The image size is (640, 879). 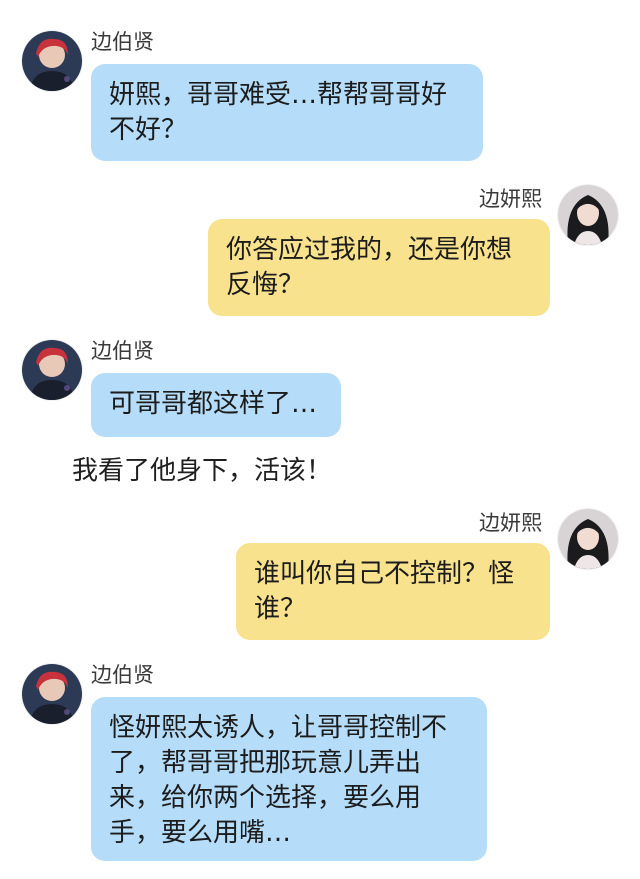 What do you see at coordinates (202, 471) in the screenshot?
I see `narration-text: 我看了他身下，活该！` at bounding box center [202, 471].